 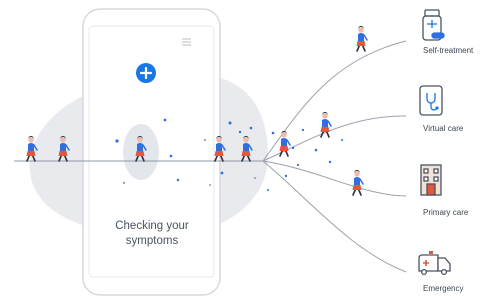 I want to click on phone-headline-line2: symptoms, so click(x=152, y=241).